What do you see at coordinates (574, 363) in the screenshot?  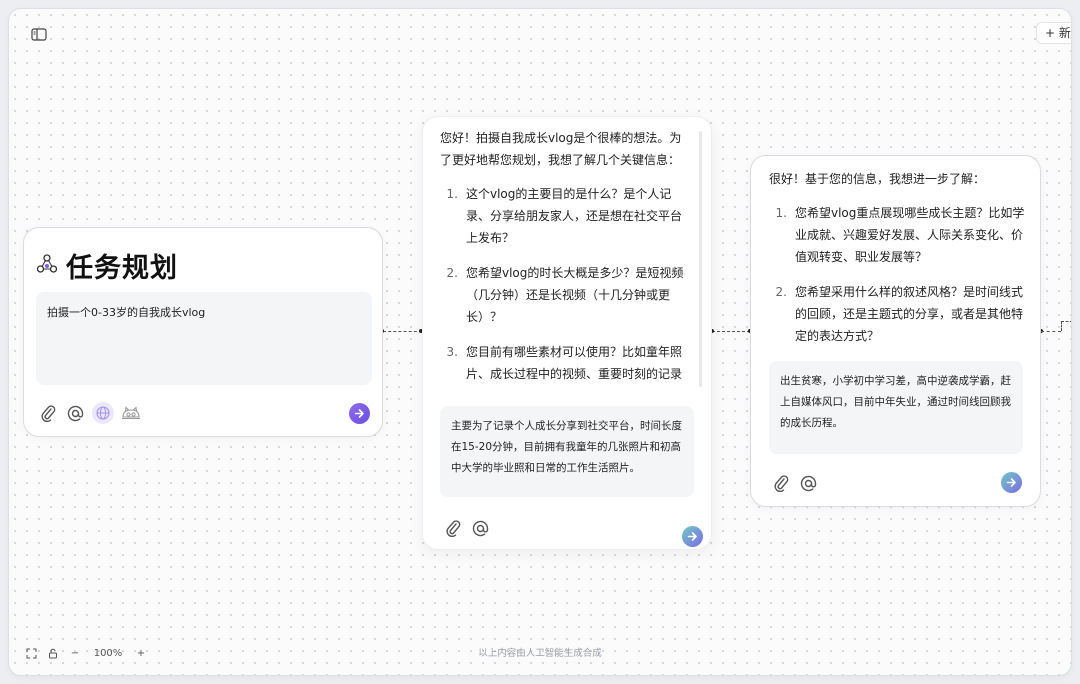 I see `item-text: 您目前有哪些素材可以使用？比如童年照片、成长过程中的视频、重要时刻的记录等？` at bounding box center [574, 363].